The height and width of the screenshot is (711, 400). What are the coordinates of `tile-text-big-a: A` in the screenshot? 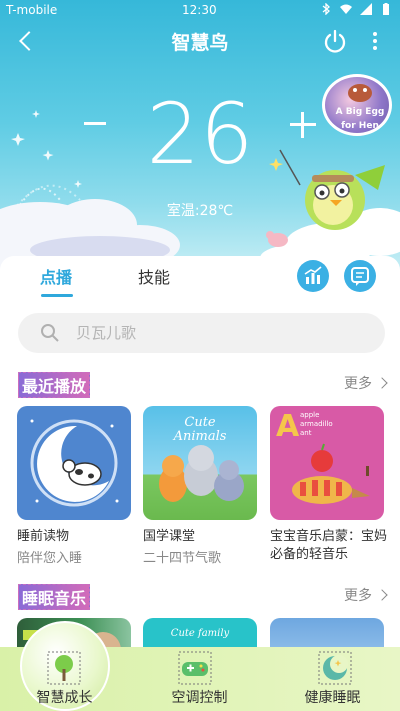 It's located at (288, 426).